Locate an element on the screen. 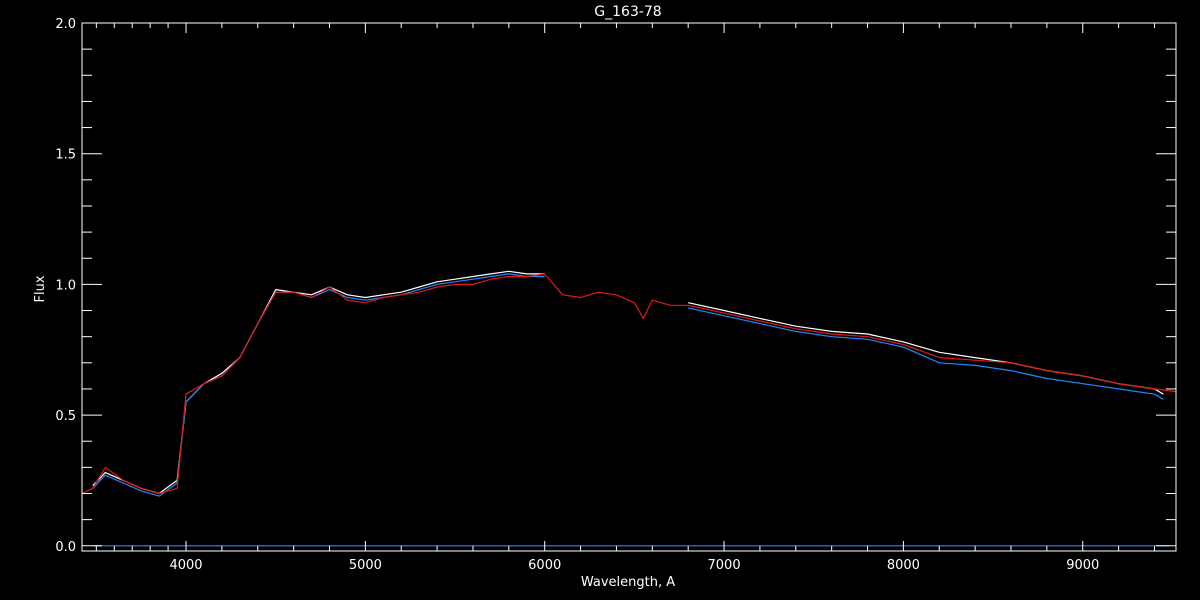 This screenshot has height=600, width=1200. x-tick-label-4: 8000 is located at coordinates (903, 565).